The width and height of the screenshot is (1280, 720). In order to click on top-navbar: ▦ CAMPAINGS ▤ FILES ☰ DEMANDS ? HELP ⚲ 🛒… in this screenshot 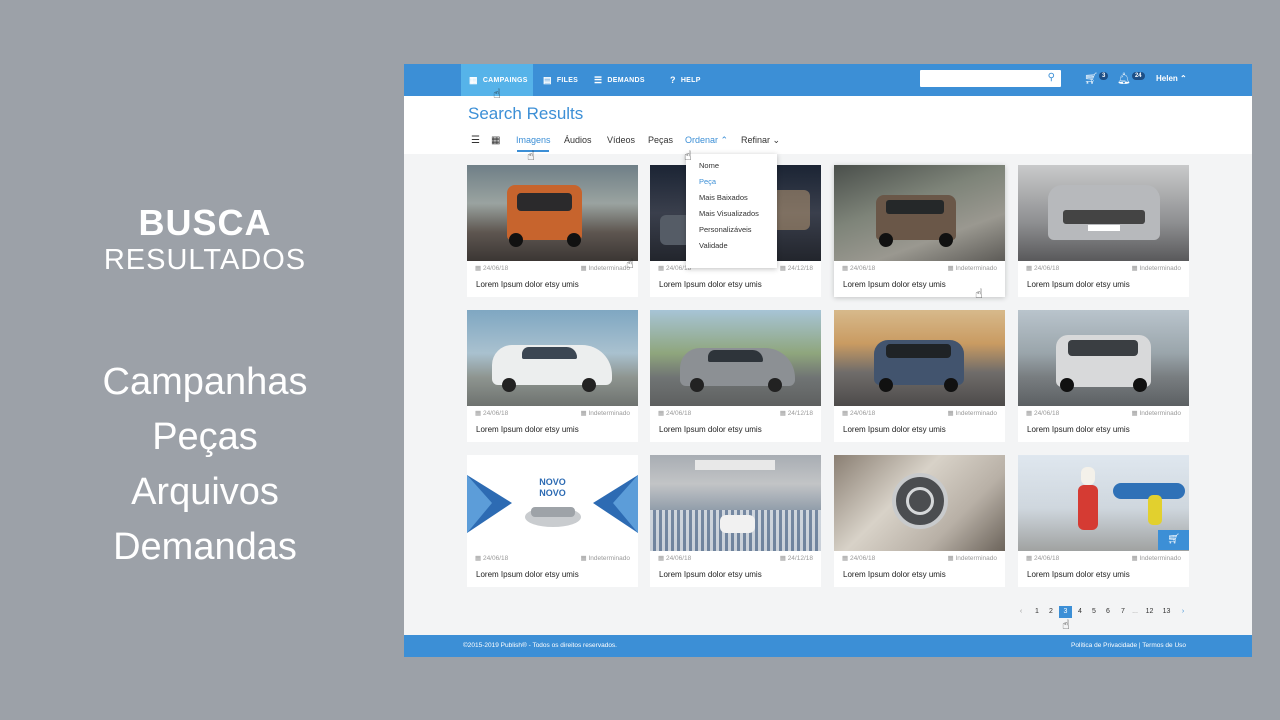, I will do `click(828, 80)`.